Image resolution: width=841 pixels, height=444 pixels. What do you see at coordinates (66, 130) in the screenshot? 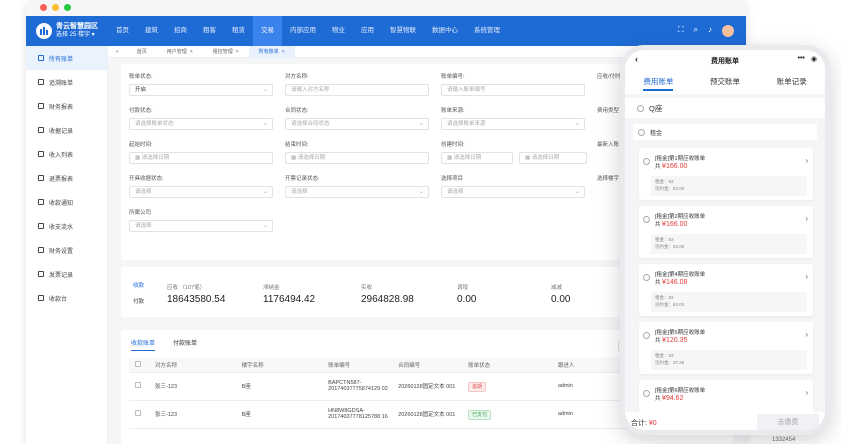
I see `sidebar-item: 收据记录` at bounding box center [66, 130].